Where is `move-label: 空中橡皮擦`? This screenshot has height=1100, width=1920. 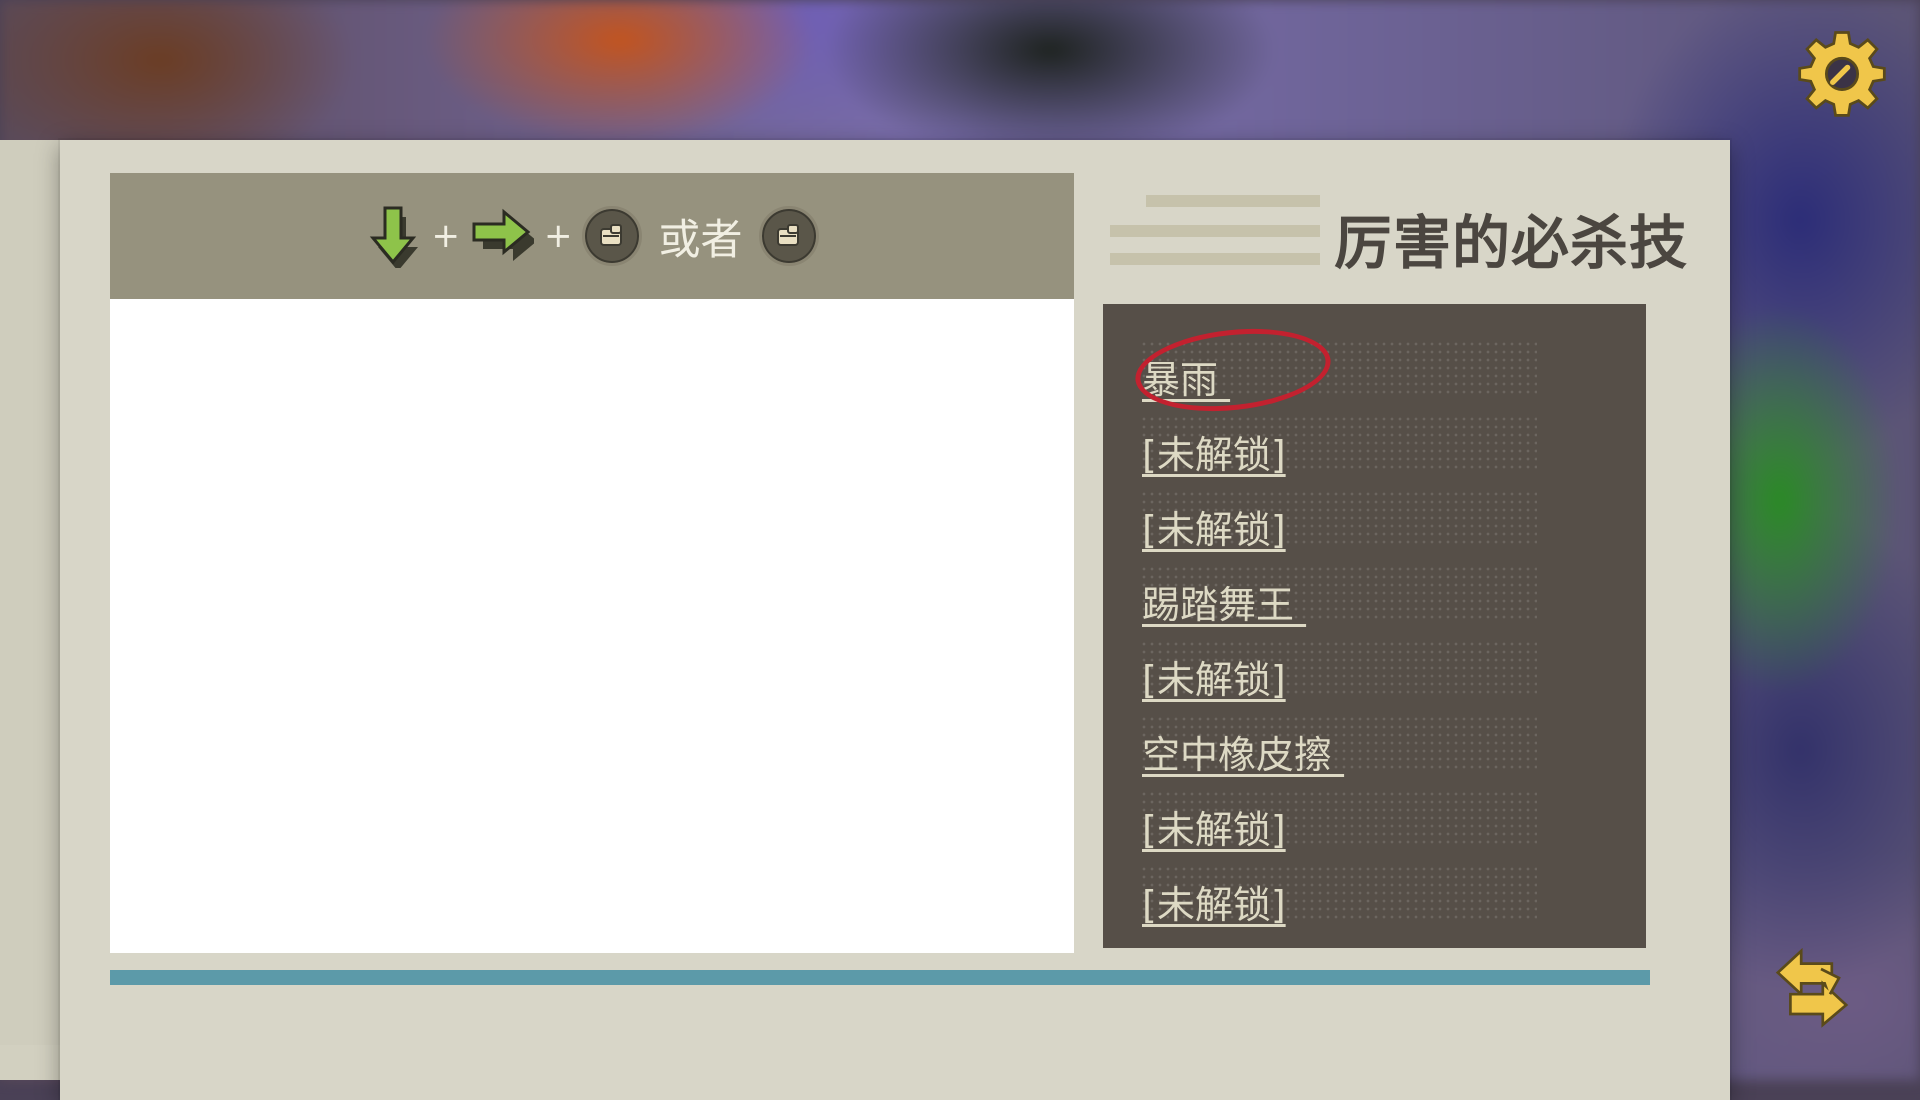 move-label: 空中橡皮擦 is located at coordinates (1243, 755).